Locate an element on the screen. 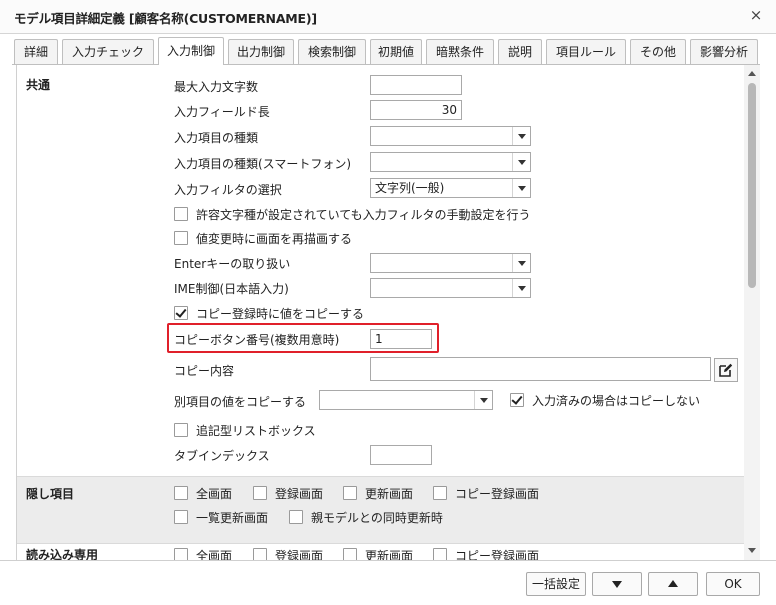  move-up-button is located at coordinates (673, 584).